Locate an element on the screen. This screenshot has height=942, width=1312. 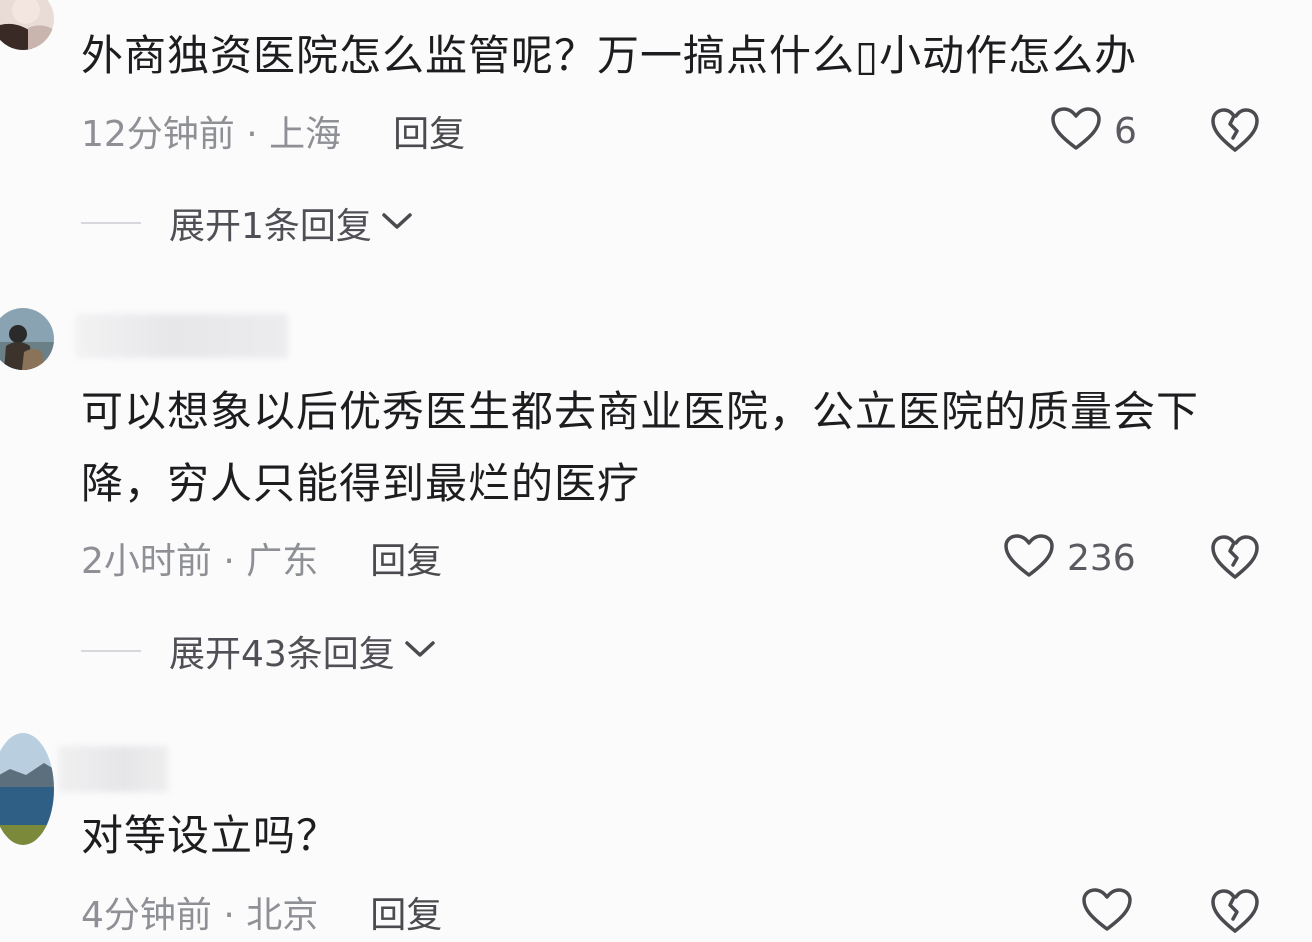
like-button: 6 is located at coordinates (1093, 131).